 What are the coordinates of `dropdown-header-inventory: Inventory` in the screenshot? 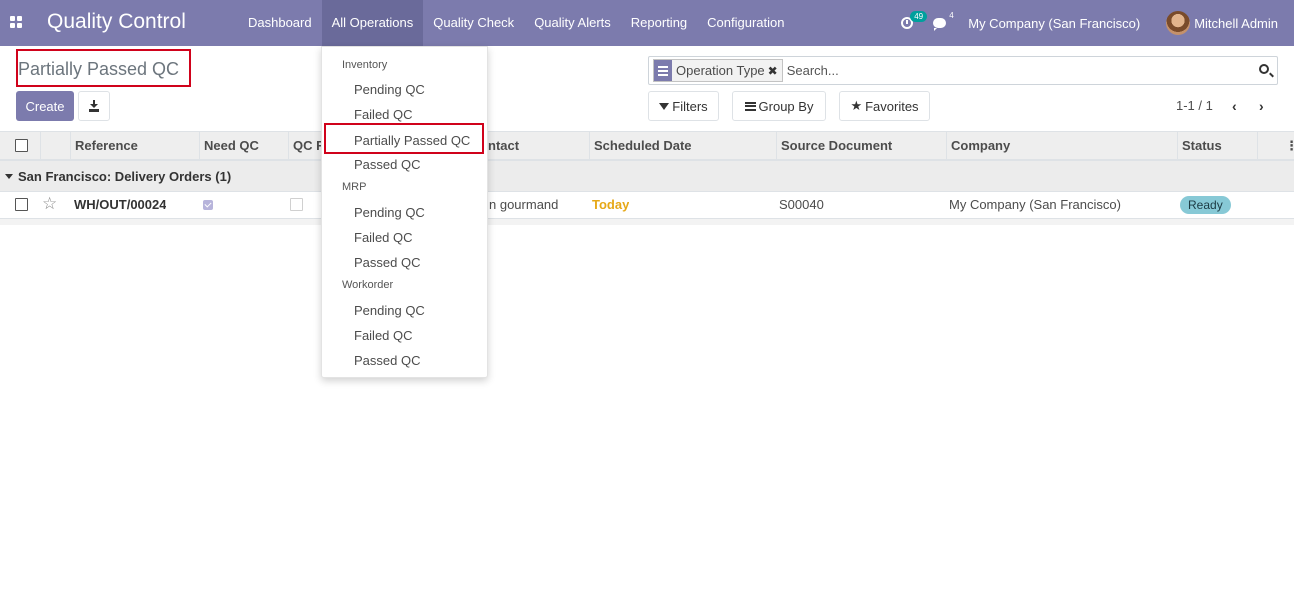 It's located at (365, 65).